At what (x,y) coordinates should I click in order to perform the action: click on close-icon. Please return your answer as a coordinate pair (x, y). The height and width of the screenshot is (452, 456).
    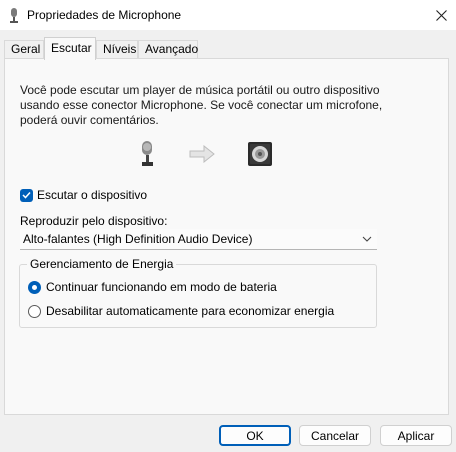
    Looking at the image, I should click on (441, 15).